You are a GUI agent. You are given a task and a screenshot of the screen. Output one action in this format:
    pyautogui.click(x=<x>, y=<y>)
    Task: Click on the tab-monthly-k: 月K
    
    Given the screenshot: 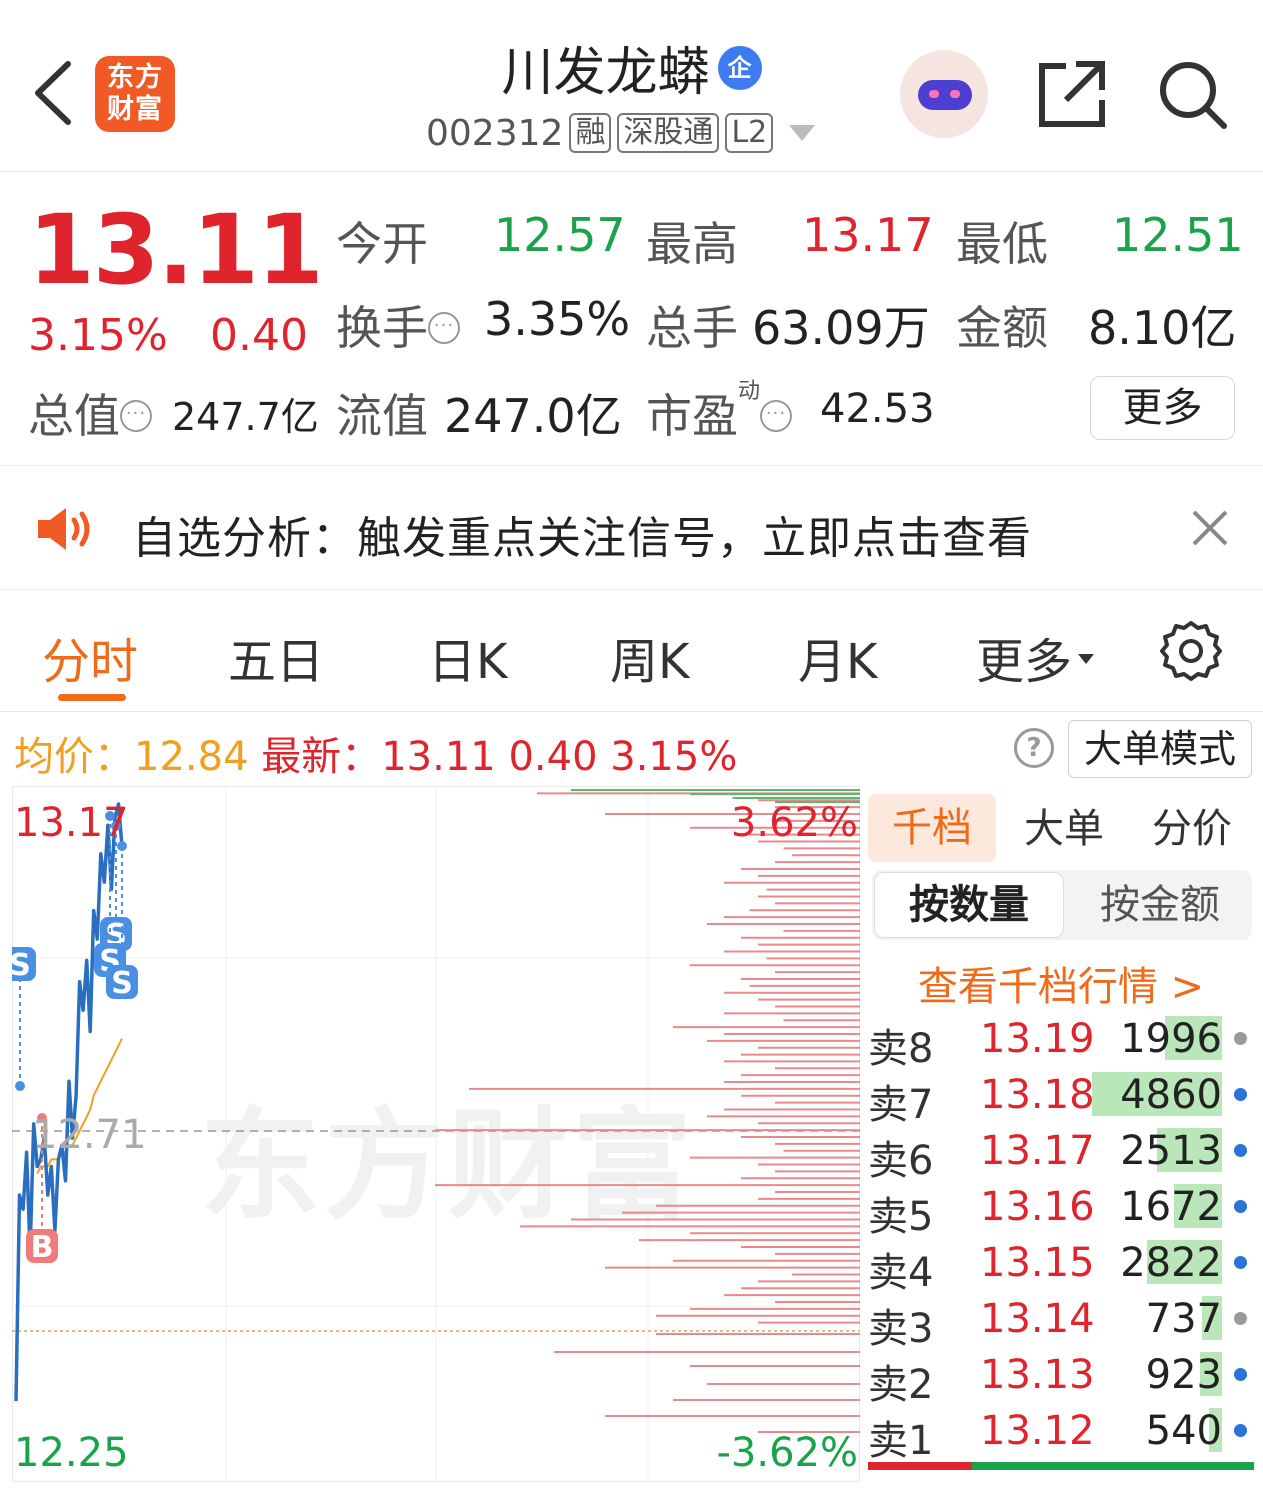 What is the action you would take?
    pyautogui.click(x=837, y=657)
    